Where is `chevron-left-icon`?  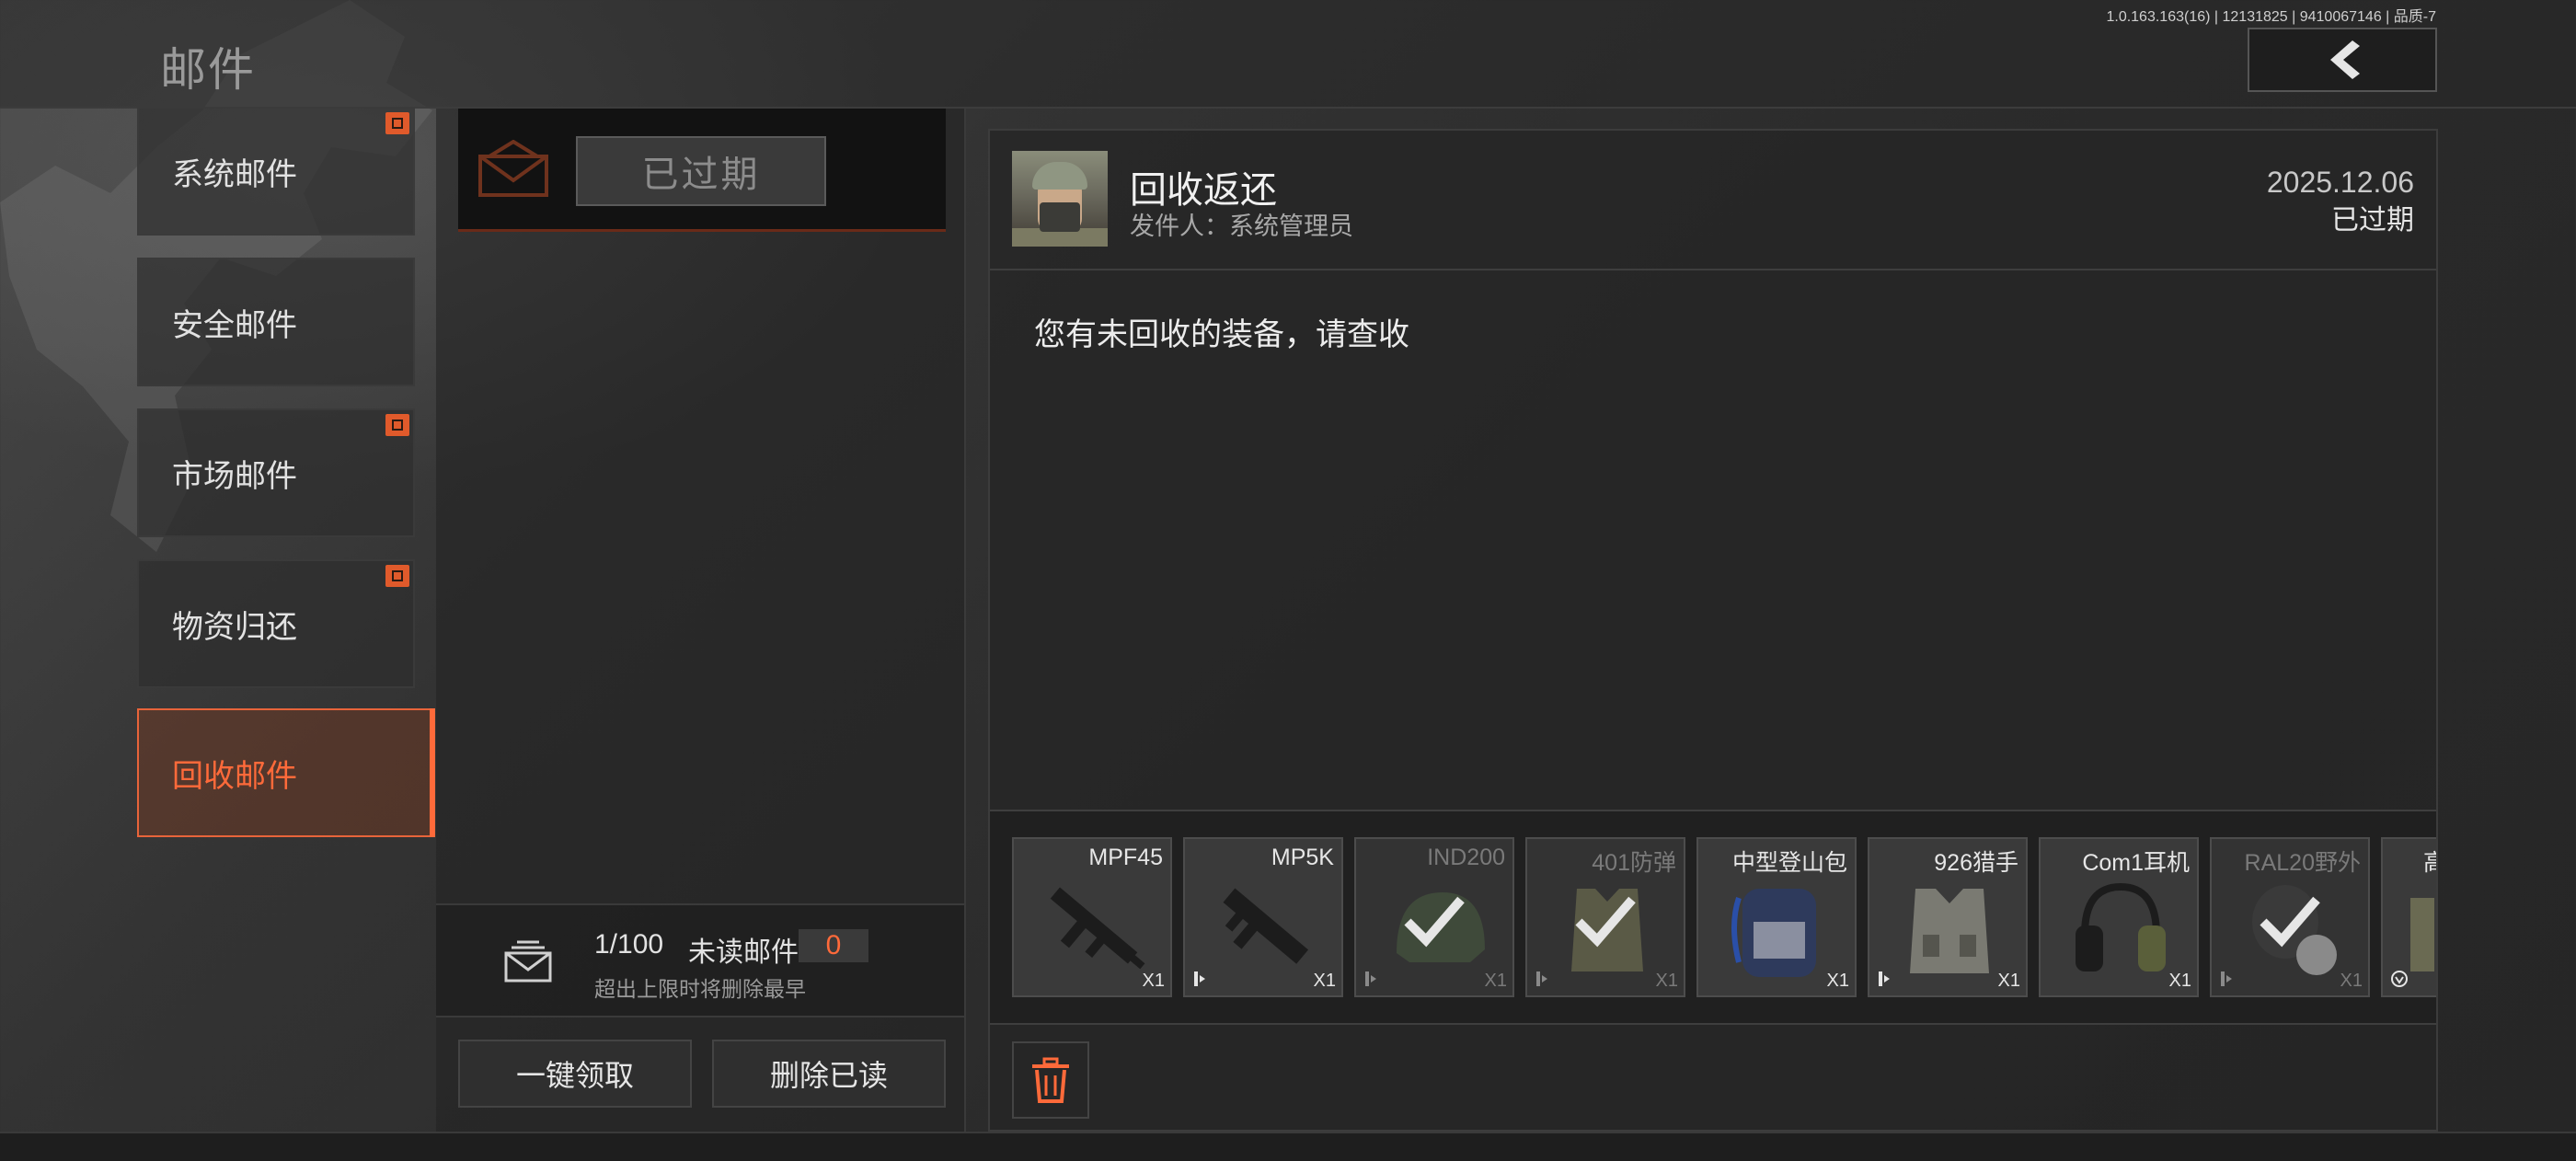
chevron-left-icon is located at coordinates (2345, 60).